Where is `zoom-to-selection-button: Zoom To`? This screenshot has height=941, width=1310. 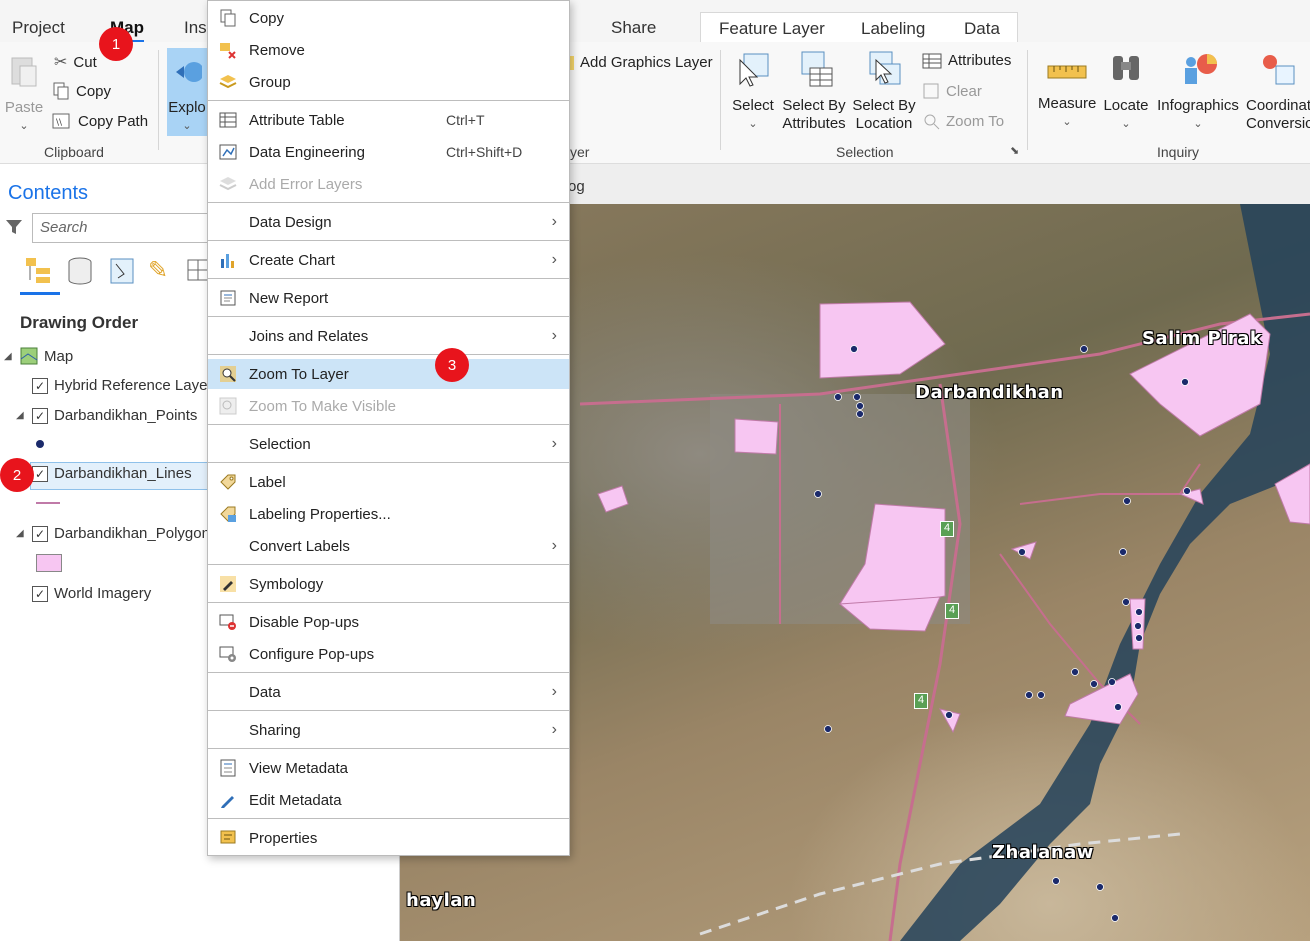
zoom-to-selection-button: Zoom To is located at coordinates (963, 121).